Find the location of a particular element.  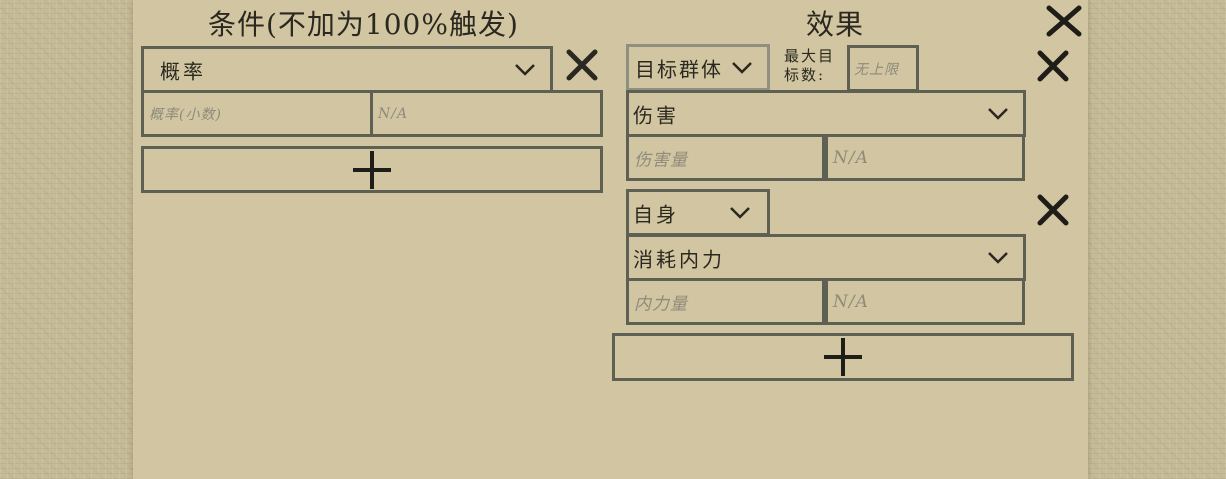

effect2-type-select: 消耗内力 is located at coordinates (826, 257).